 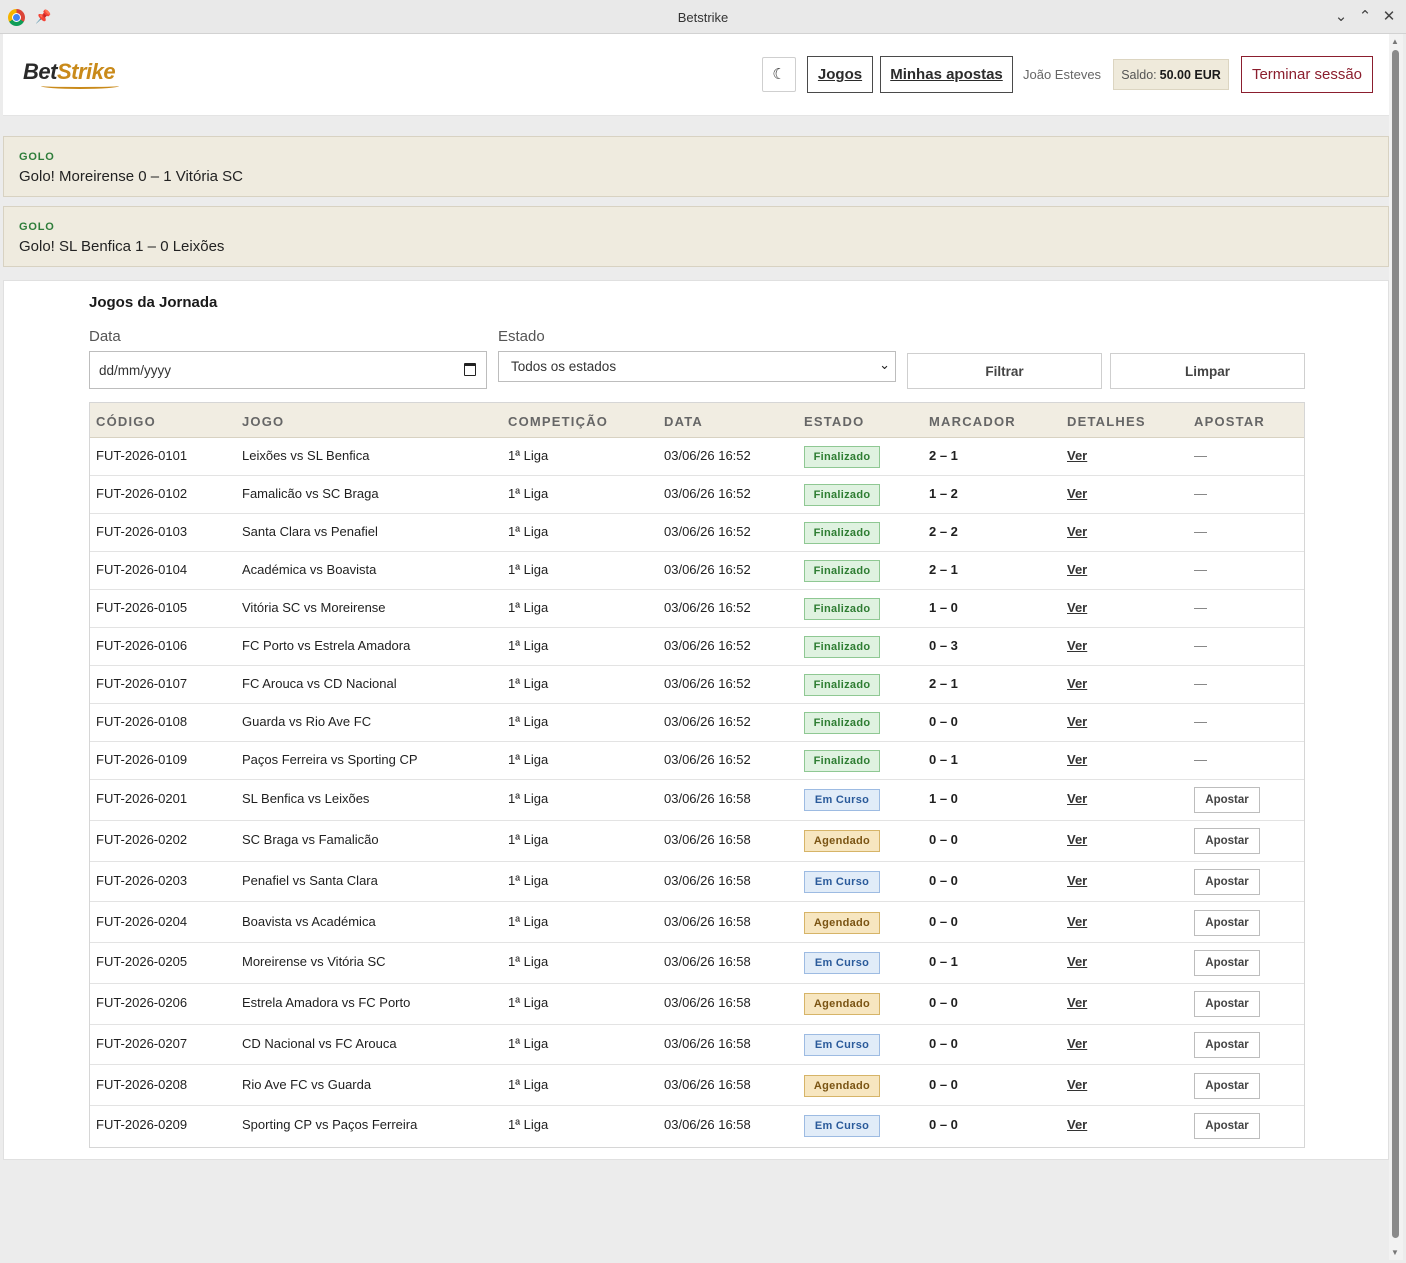 What do you see at coordinates (86, 71) in the screenshot?
I see `logo-text-strike: Strike` at bounding box center [86, 71].